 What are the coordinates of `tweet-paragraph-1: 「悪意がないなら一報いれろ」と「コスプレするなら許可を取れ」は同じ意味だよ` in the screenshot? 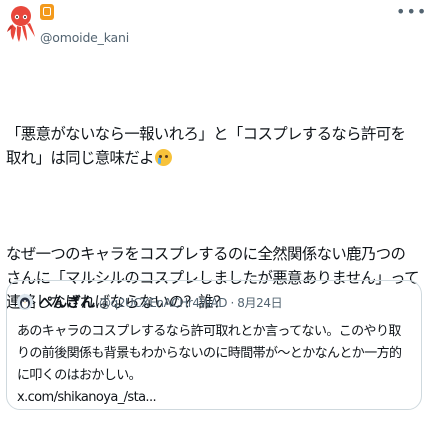 It's located at (213, 146).